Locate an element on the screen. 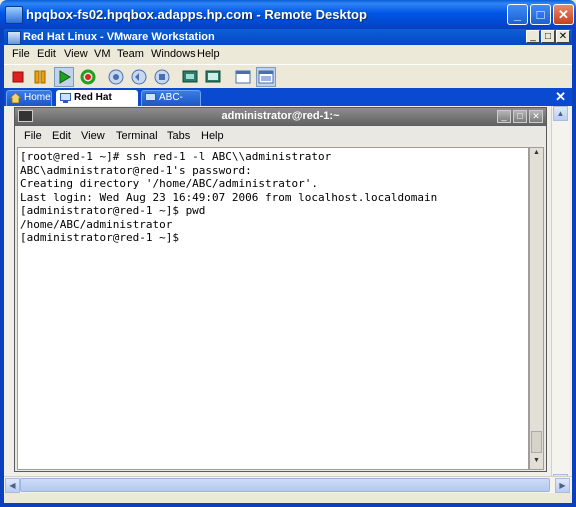 The height and width of the screenshot is (507, 576). menu-file: File is located at coordinates (21, 54).